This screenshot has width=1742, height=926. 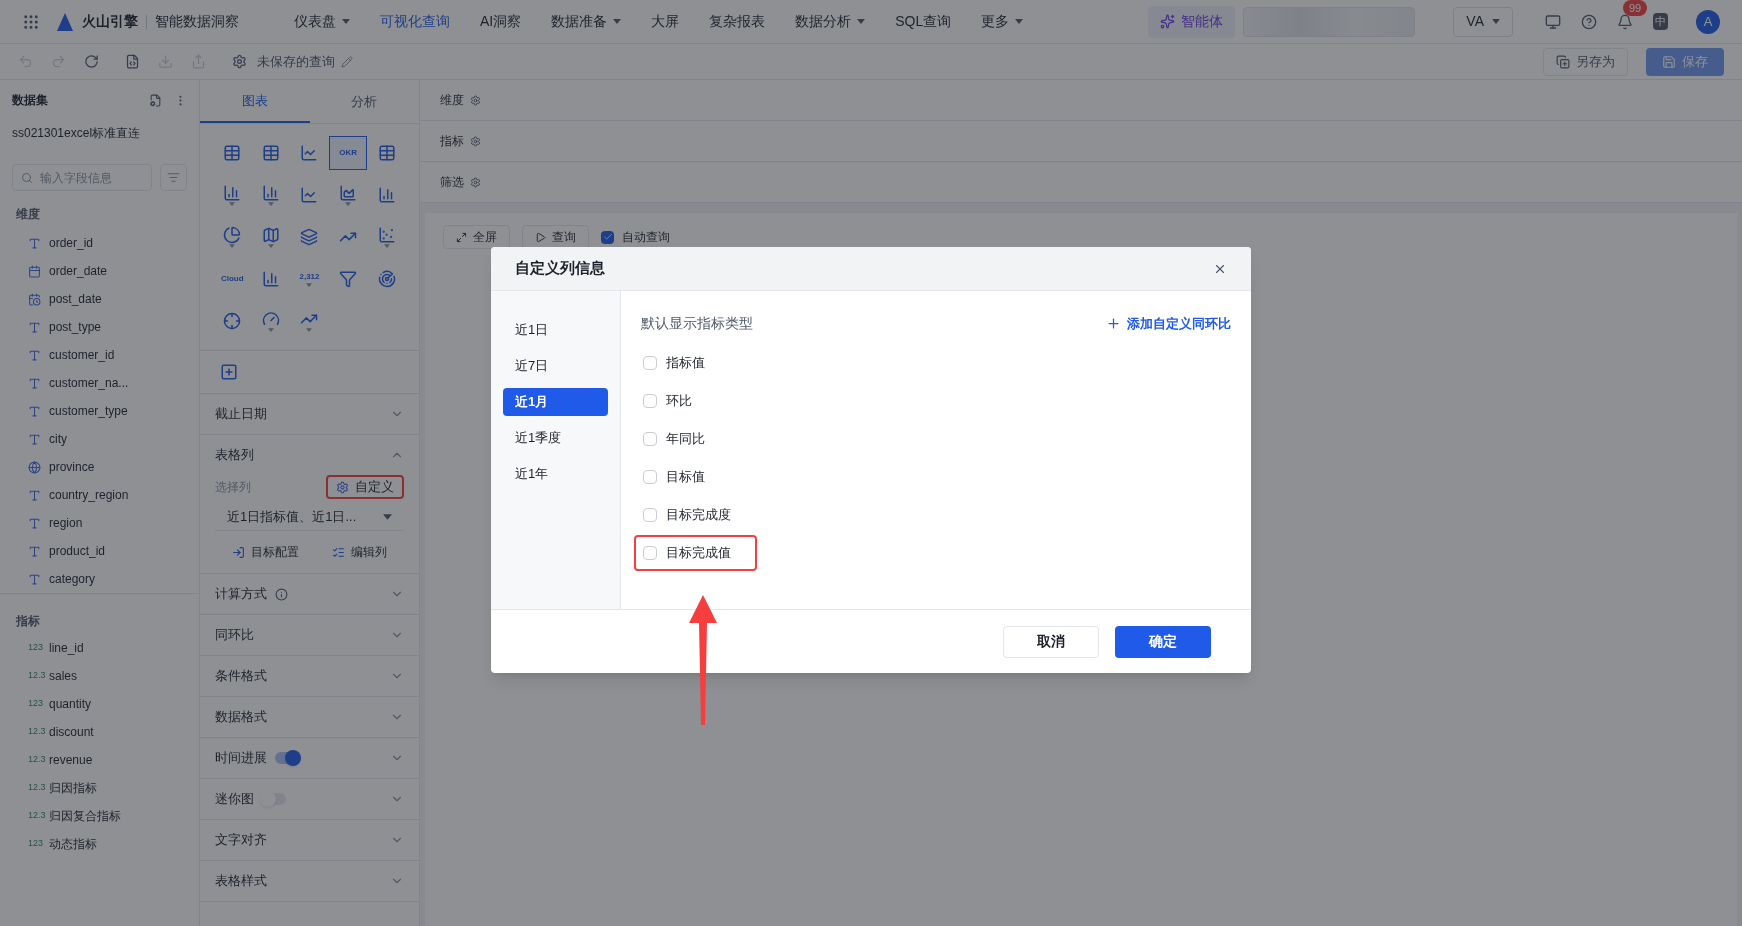 What do you see at coordinates (1483, 21) in the screenshot?
I see `user-menu: VA` at bounding box center [1483, 21].